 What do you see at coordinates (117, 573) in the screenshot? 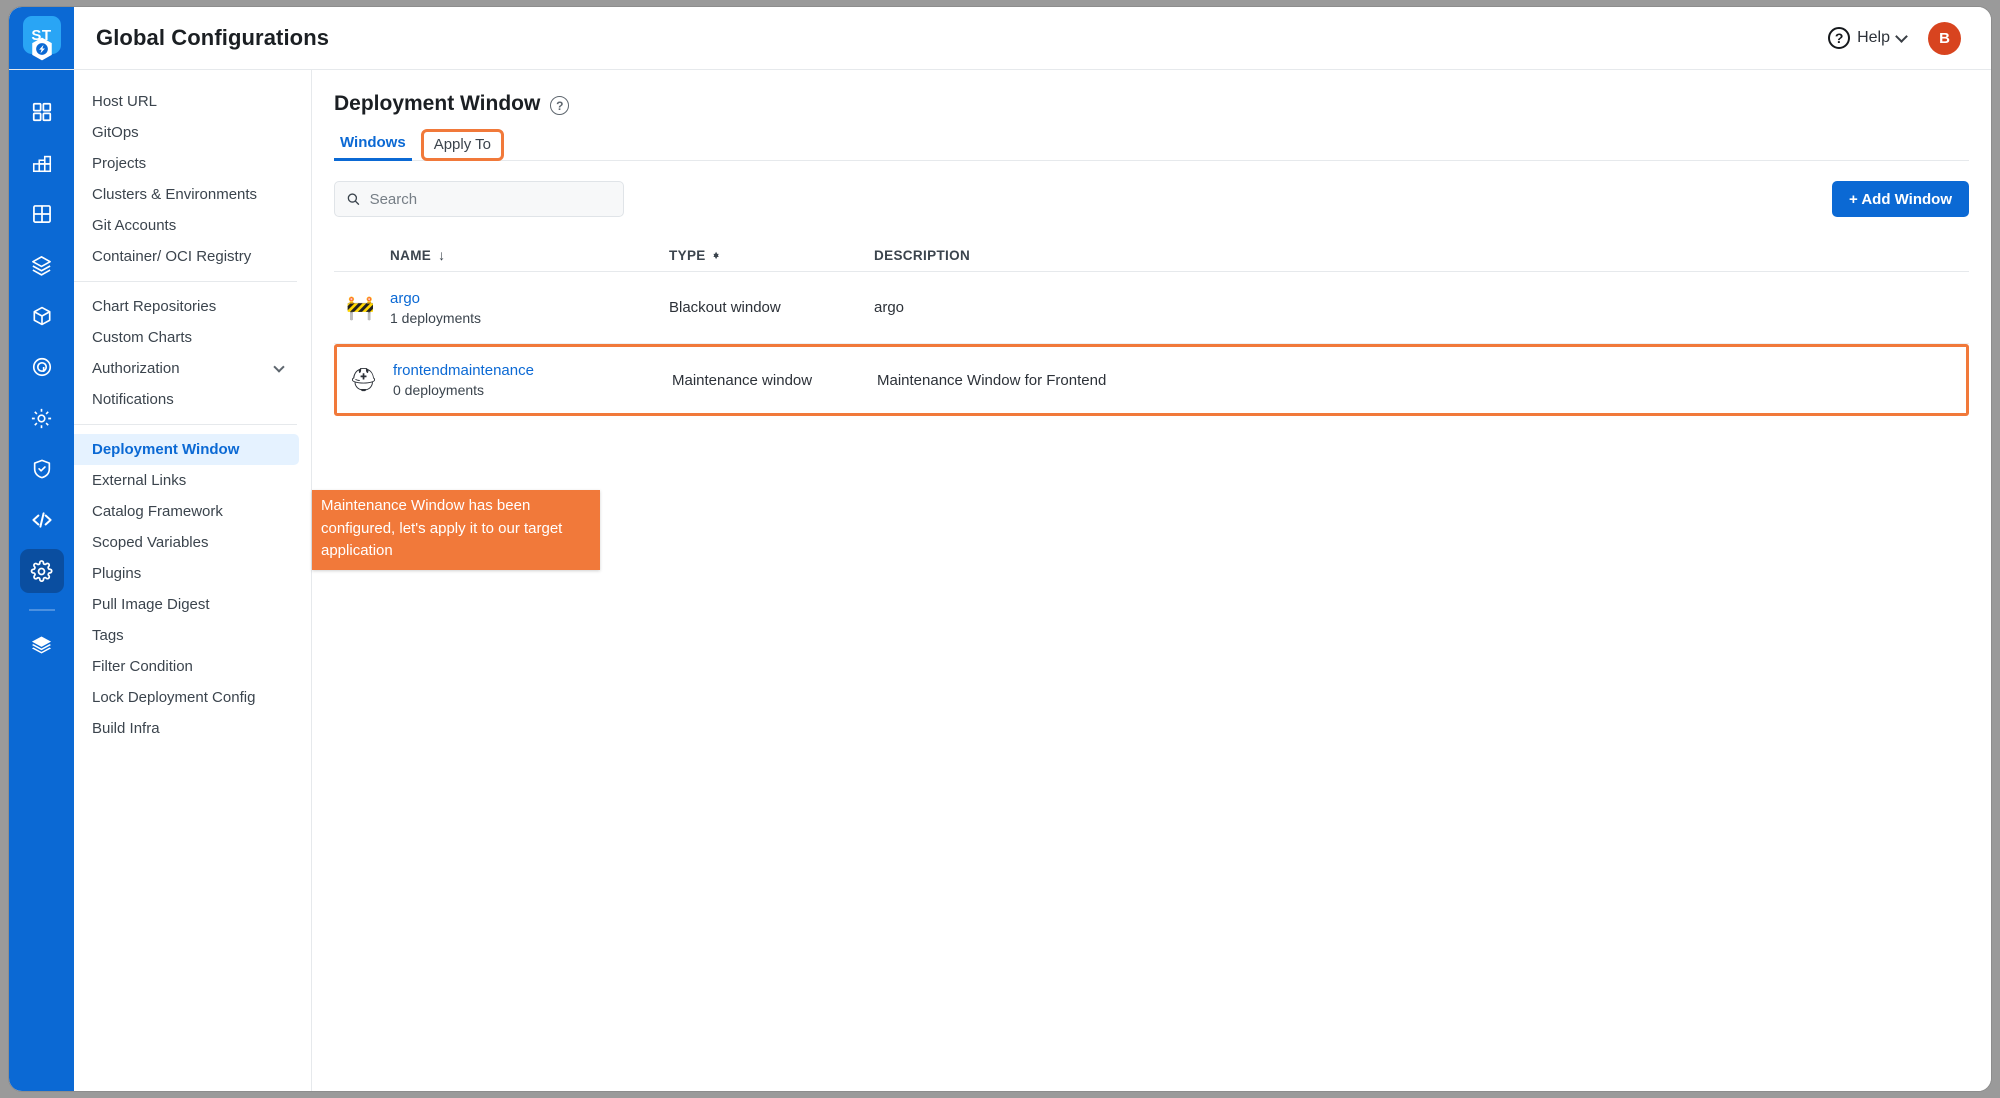
I see `sidebar-item-label: Plugins` at bounding box center [117, 573].